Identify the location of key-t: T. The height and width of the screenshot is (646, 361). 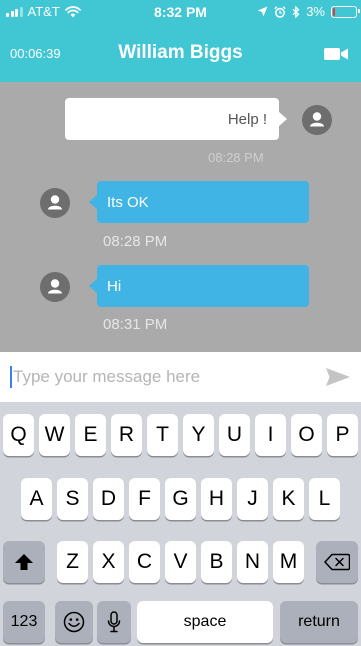
(162, 435).